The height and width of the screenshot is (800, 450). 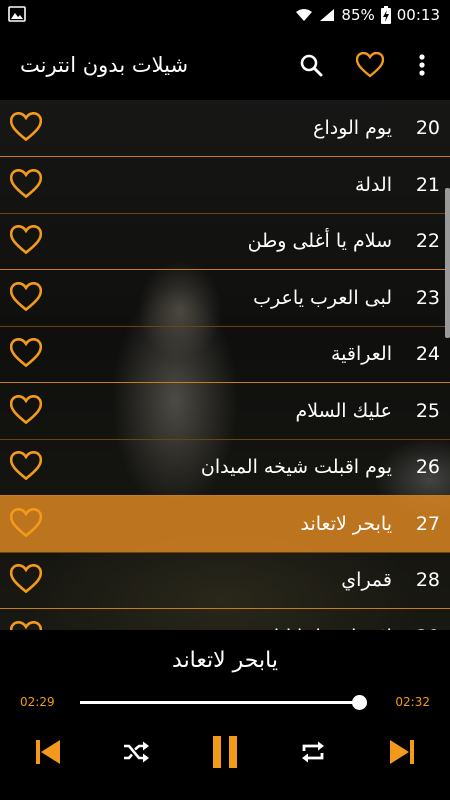 What do you see at coordinates (346, 523) in the screenshot?
I see `track-title: يابحر لاتعاند` at bounding box center [346, 523].